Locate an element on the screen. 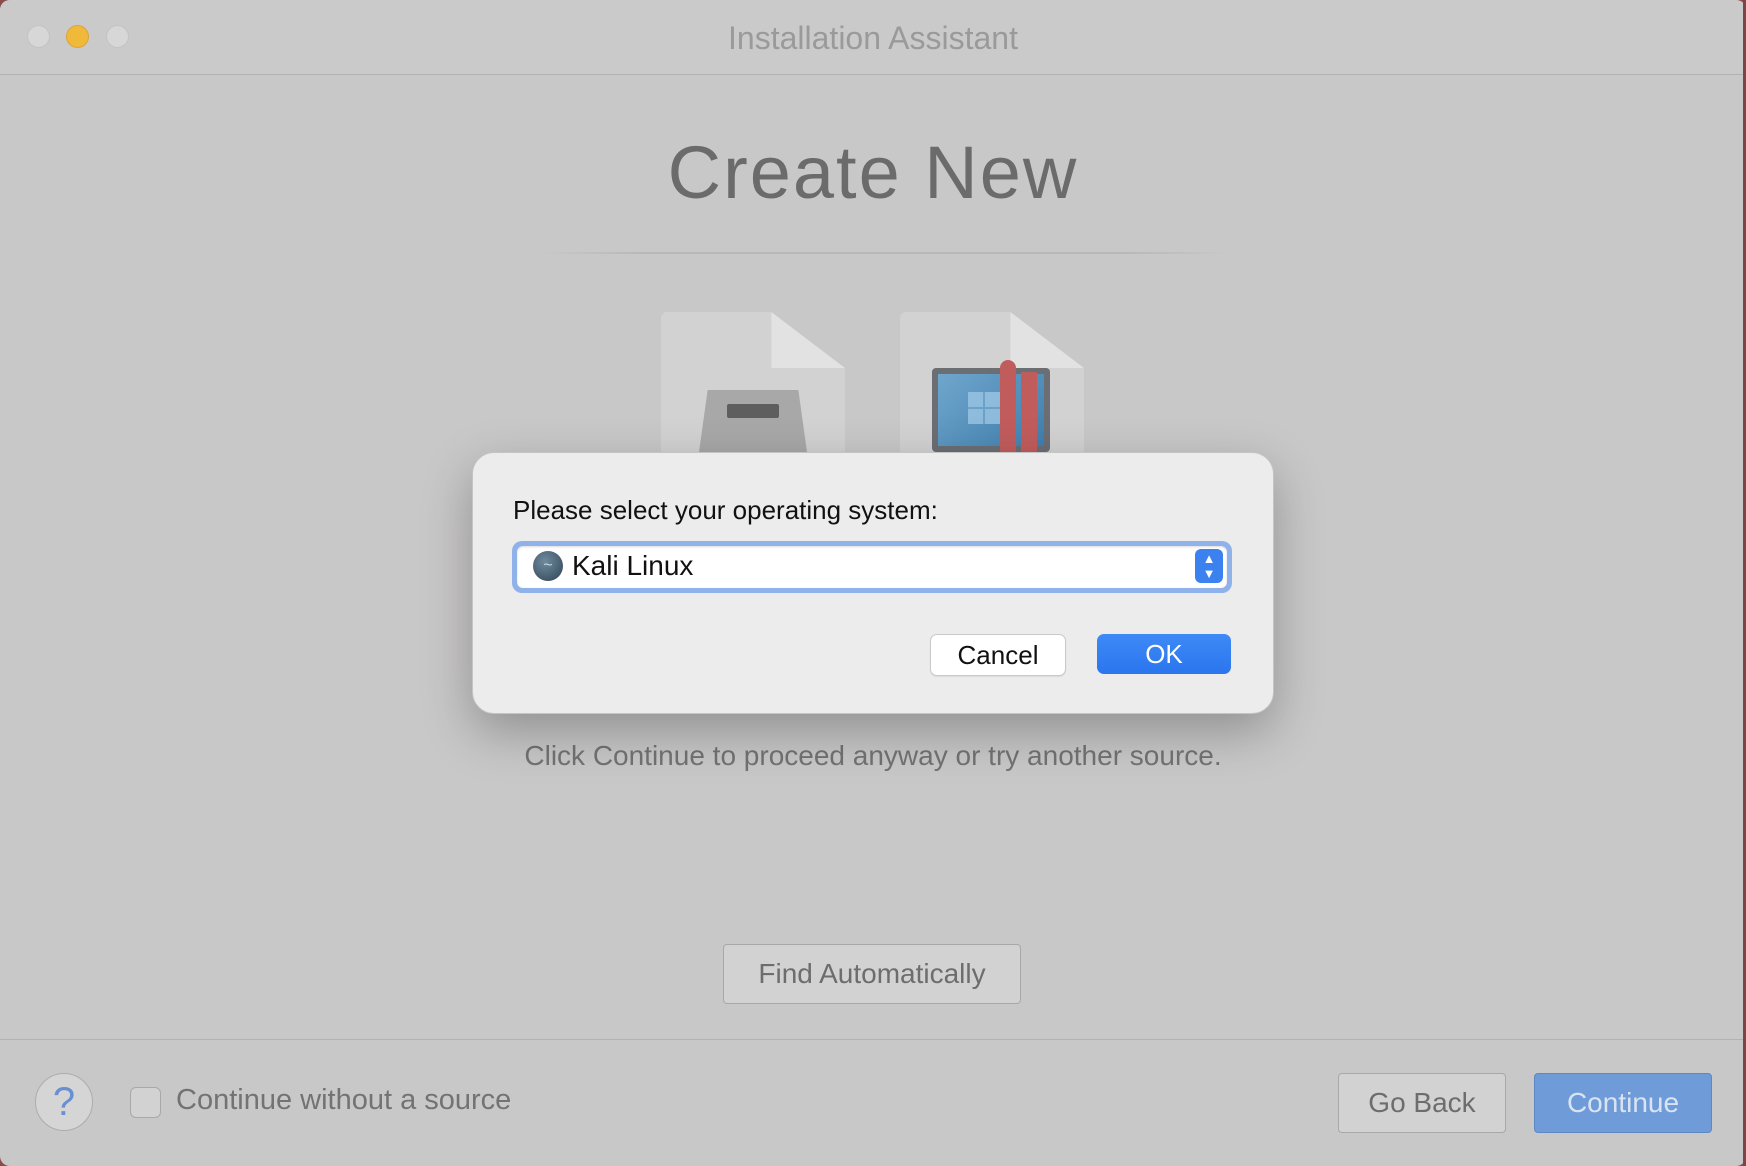  help-button: ? is located at coordinates (64, 1102).